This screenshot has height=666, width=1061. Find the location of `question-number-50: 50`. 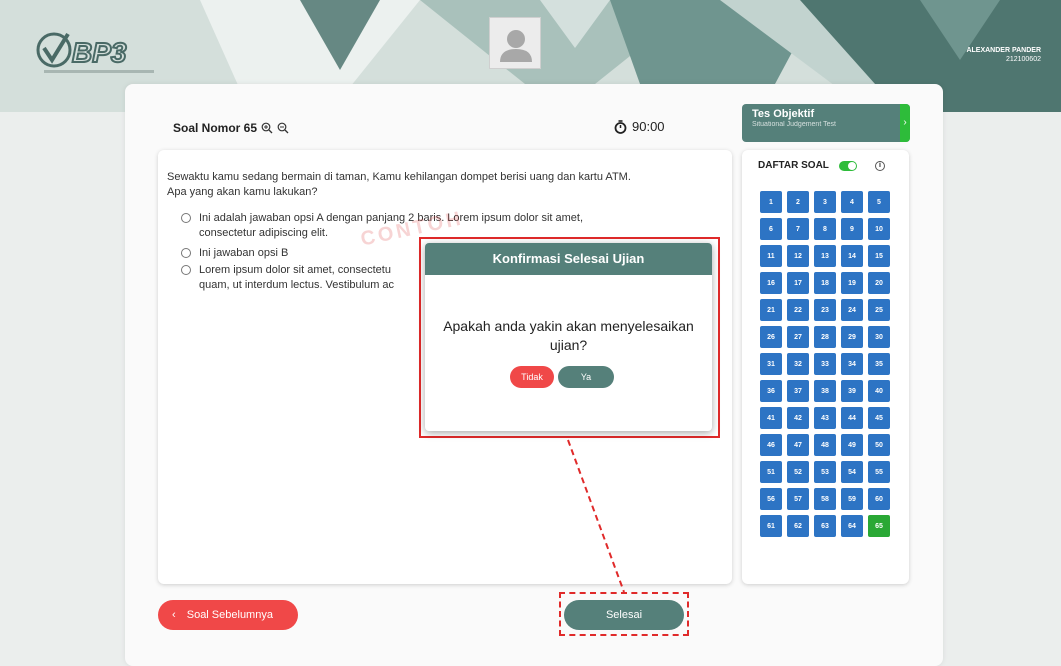

question-number-50: 50 is located at coordinates (879, 445).